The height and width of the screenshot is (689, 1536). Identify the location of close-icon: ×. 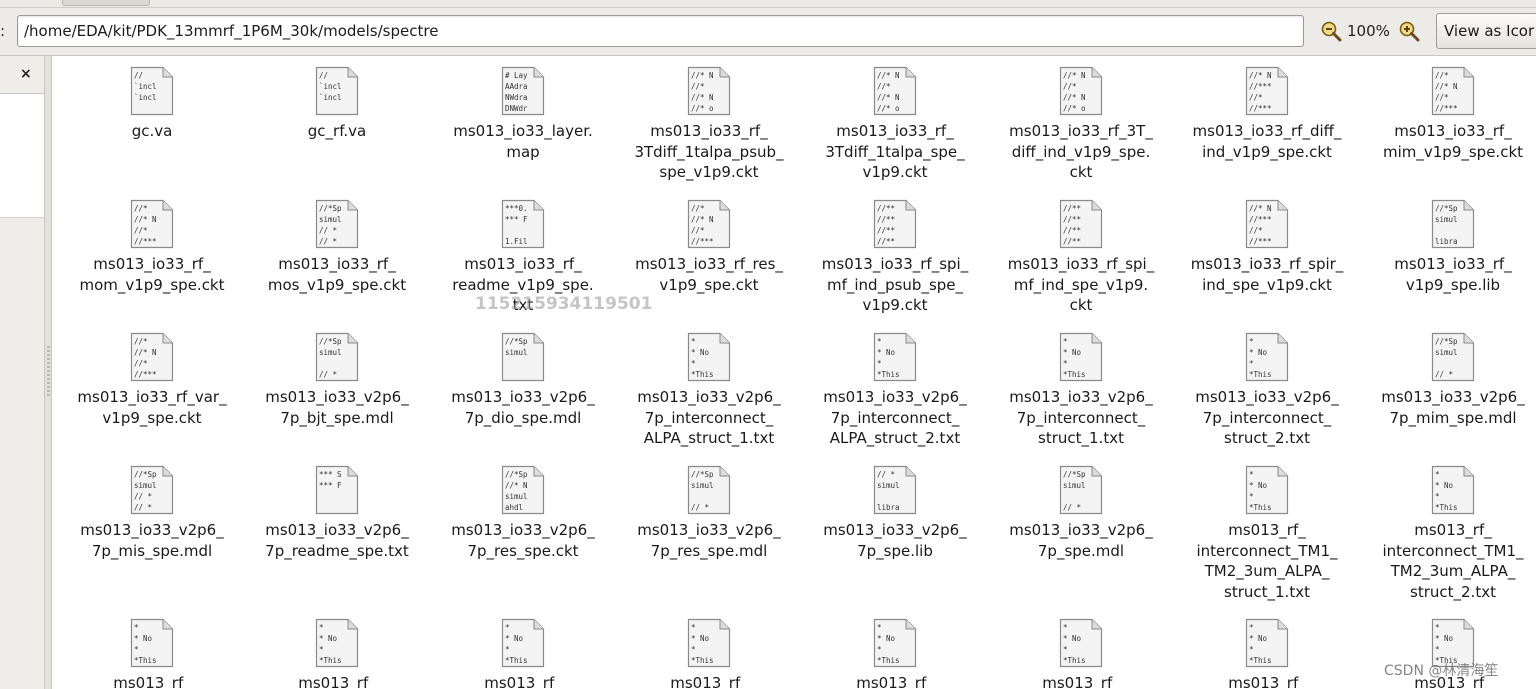
(26, 74).